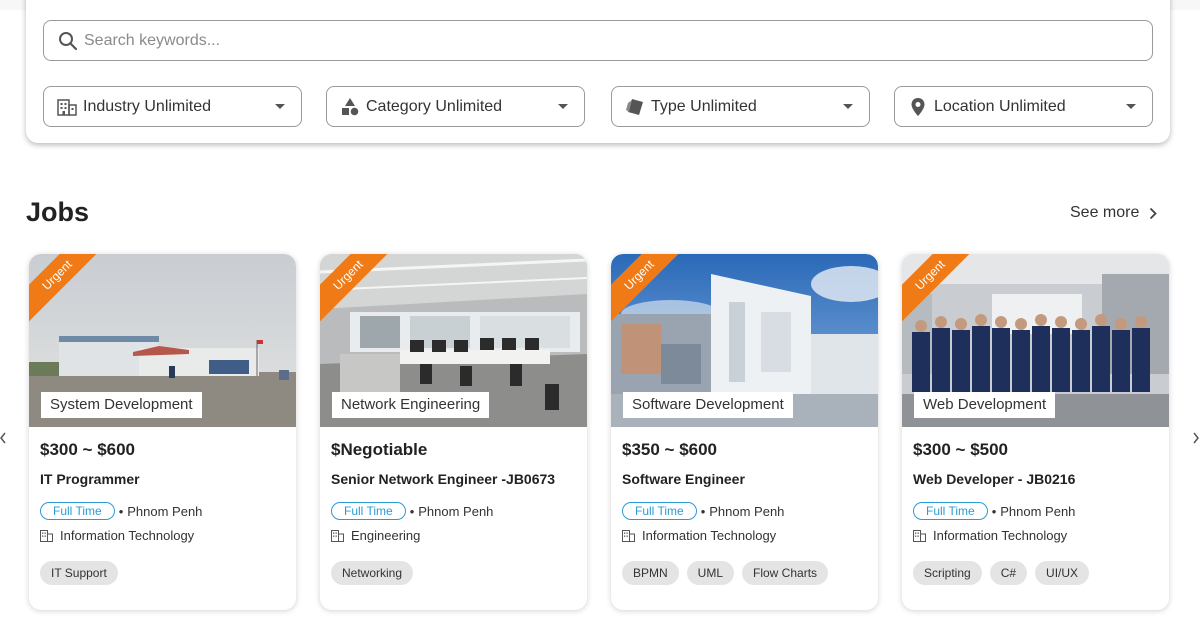  What do you see at coordinates (918, 107) in the screenshot?
I see `location-pin-icon` at bounding box center [918, 107].